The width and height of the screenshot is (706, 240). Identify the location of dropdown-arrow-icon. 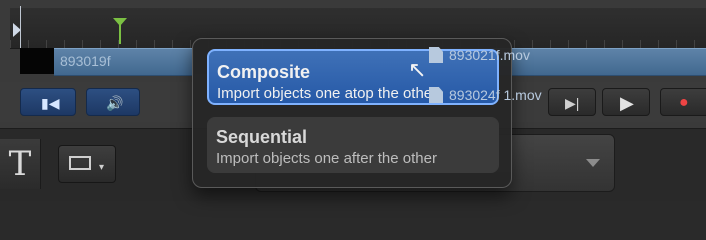
(593, 163).